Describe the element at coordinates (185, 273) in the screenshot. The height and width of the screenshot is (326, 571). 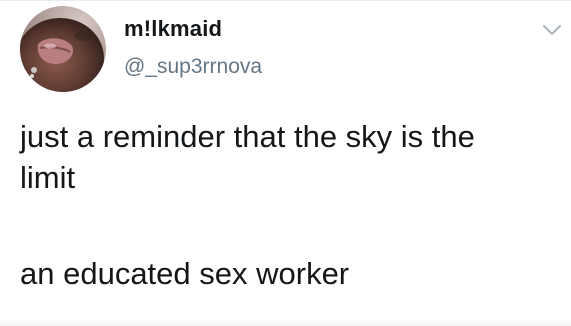
I see `tweet-text-line: an educated sex worker` at that location.